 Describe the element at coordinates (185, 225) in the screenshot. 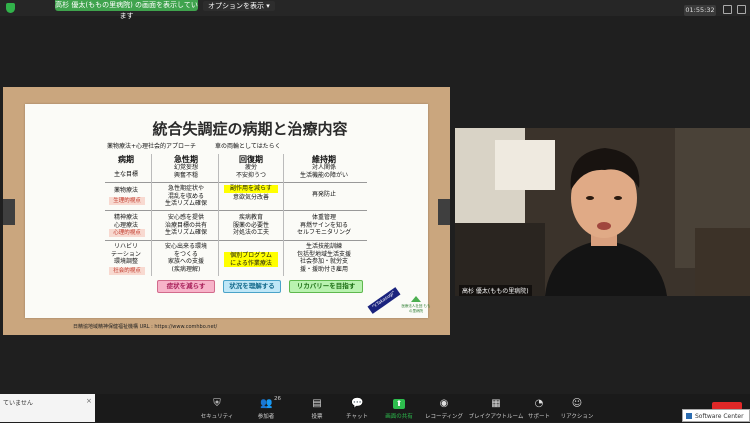

I see `psych-acute: 安心感を提供 治療目標の共有 生活リズム確保` at that location.